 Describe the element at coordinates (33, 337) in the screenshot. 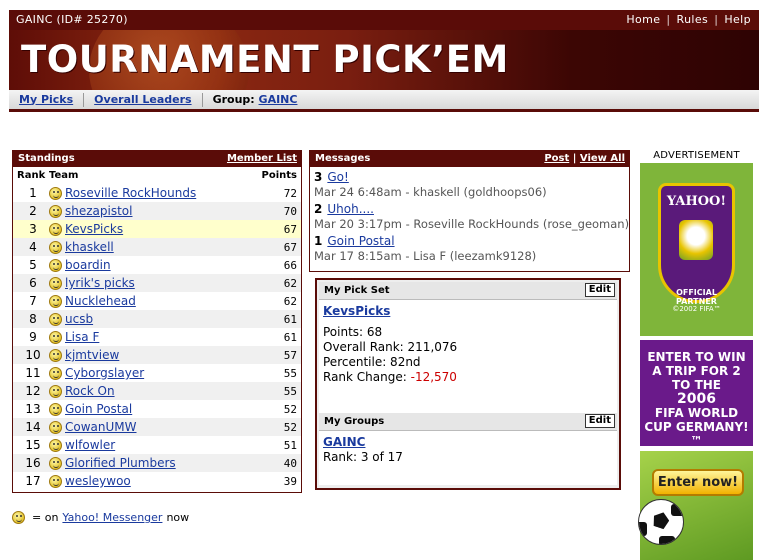

I see `rank-cell: 9` at that location.